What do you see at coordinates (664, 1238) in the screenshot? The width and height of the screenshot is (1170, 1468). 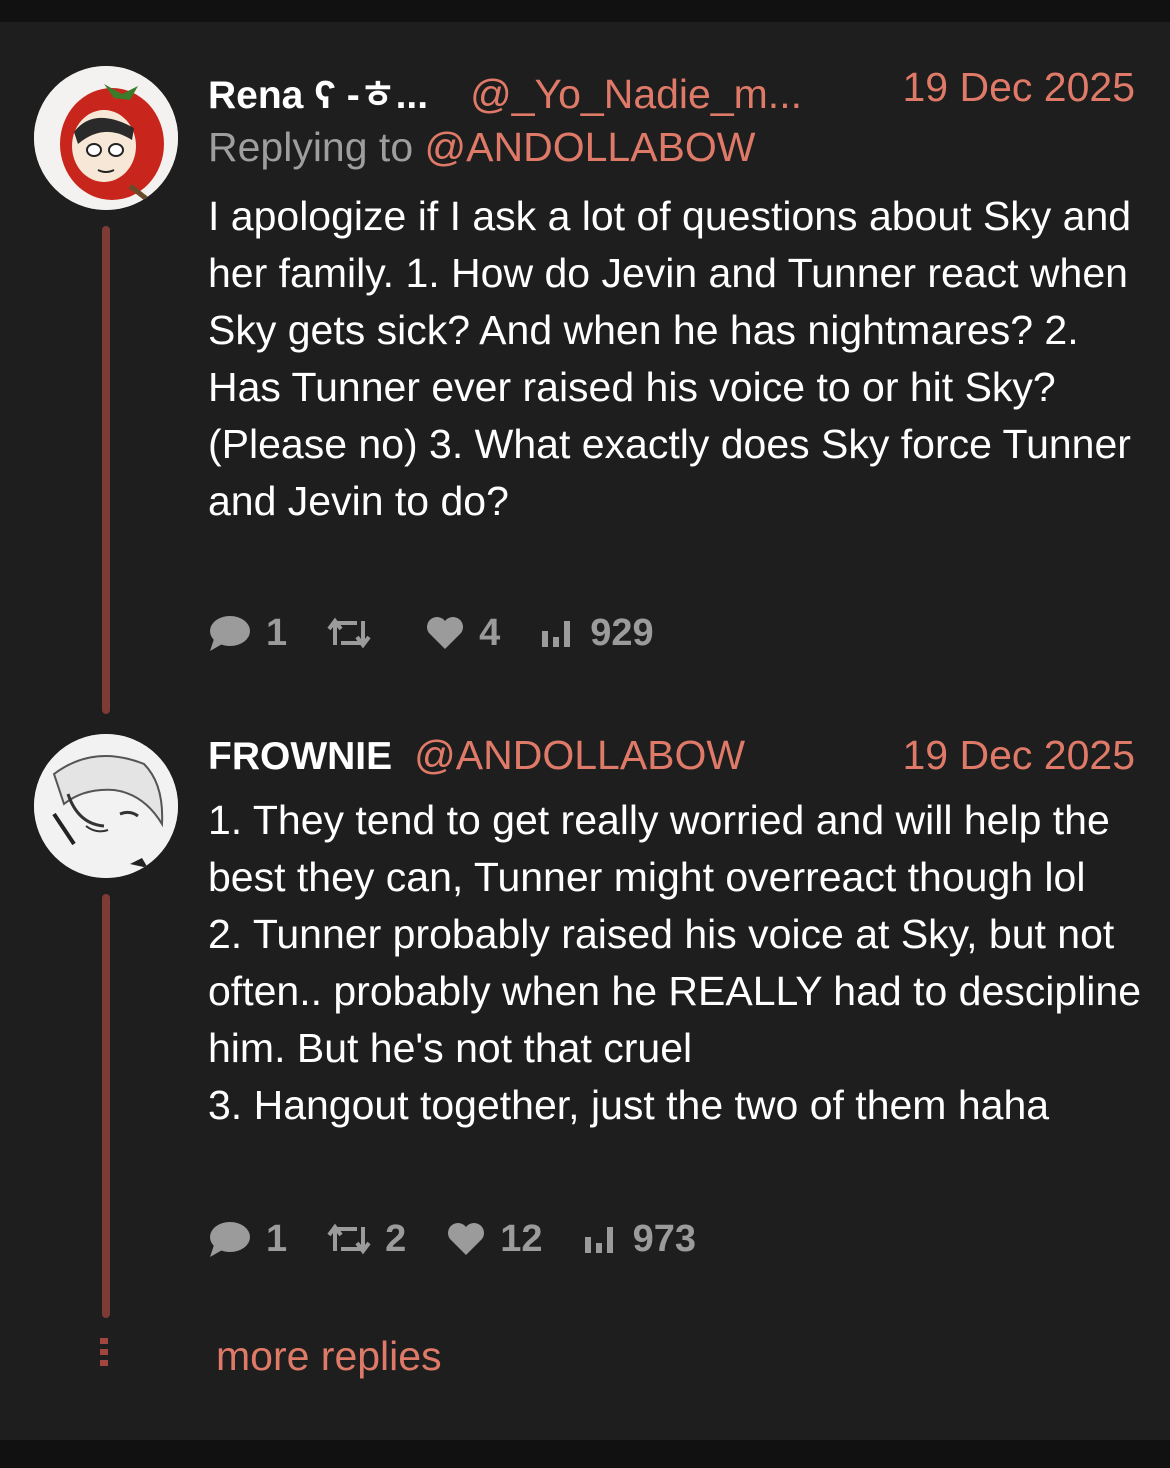 I see `views-count: 973` at bounding box center [664, 1238].